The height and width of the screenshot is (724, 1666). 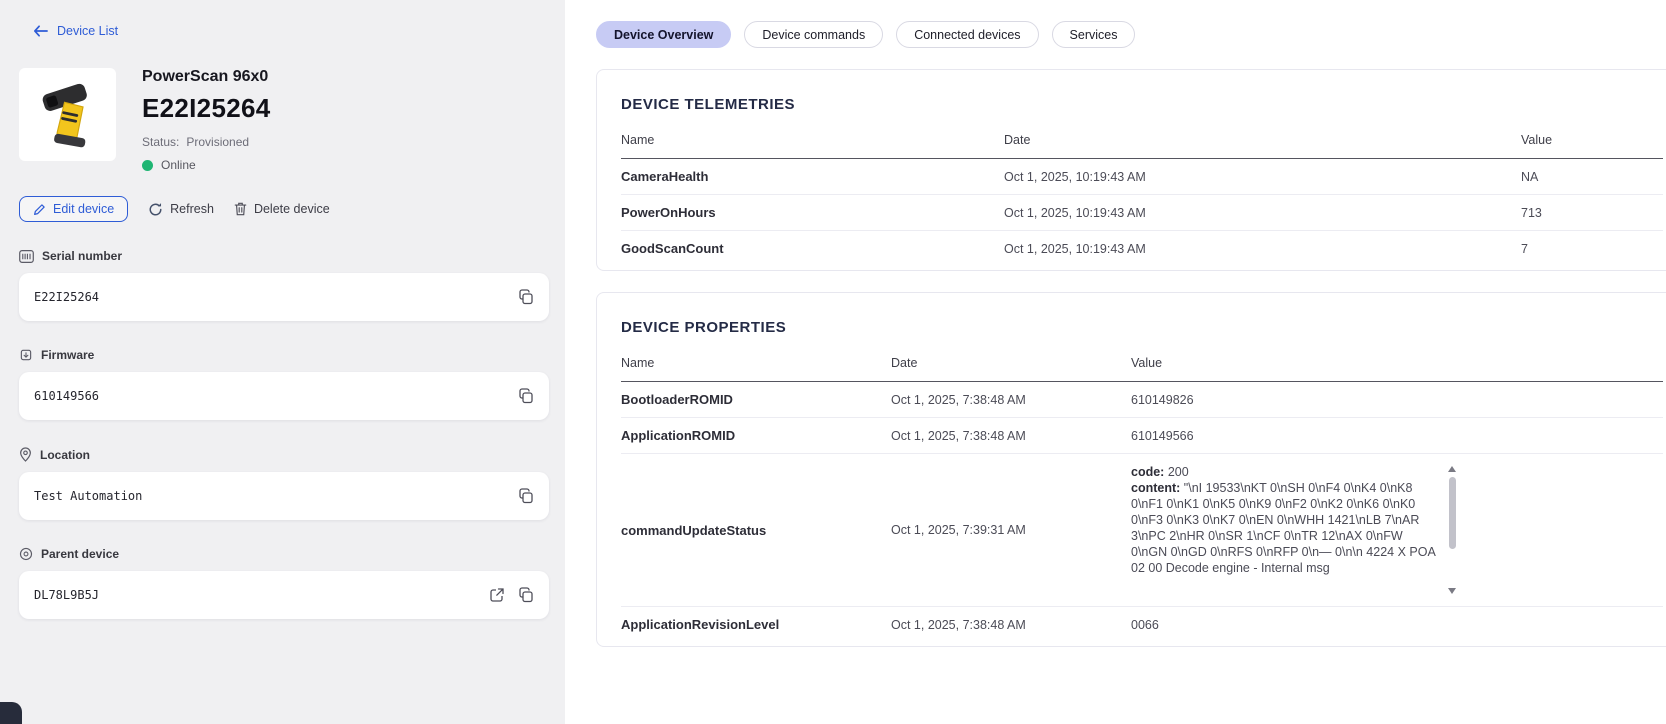 I want to click on tab-connected-devices: Connected devices, so click(x=967, y=34).